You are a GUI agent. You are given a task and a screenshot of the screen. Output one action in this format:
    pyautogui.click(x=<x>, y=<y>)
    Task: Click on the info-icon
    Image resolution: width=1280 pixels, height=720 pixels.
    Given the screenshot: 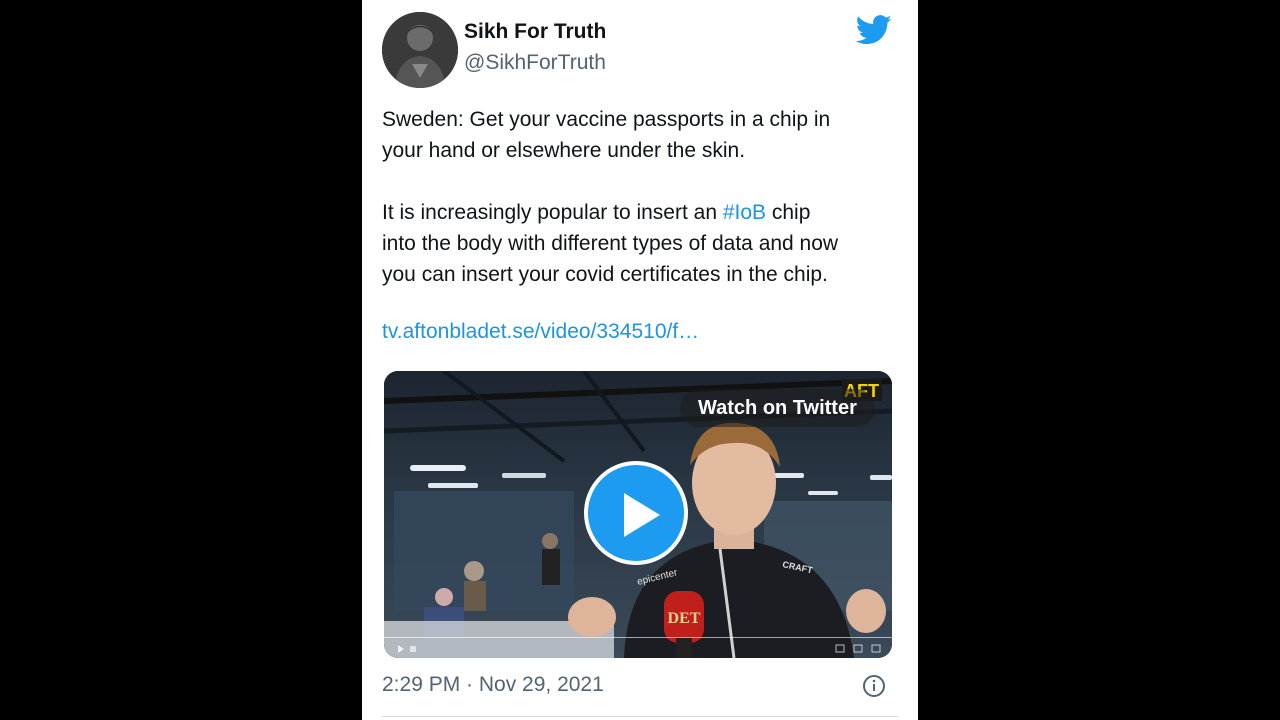 What is the action you would take?
    pyautogui.click(x=874, y=686)
    